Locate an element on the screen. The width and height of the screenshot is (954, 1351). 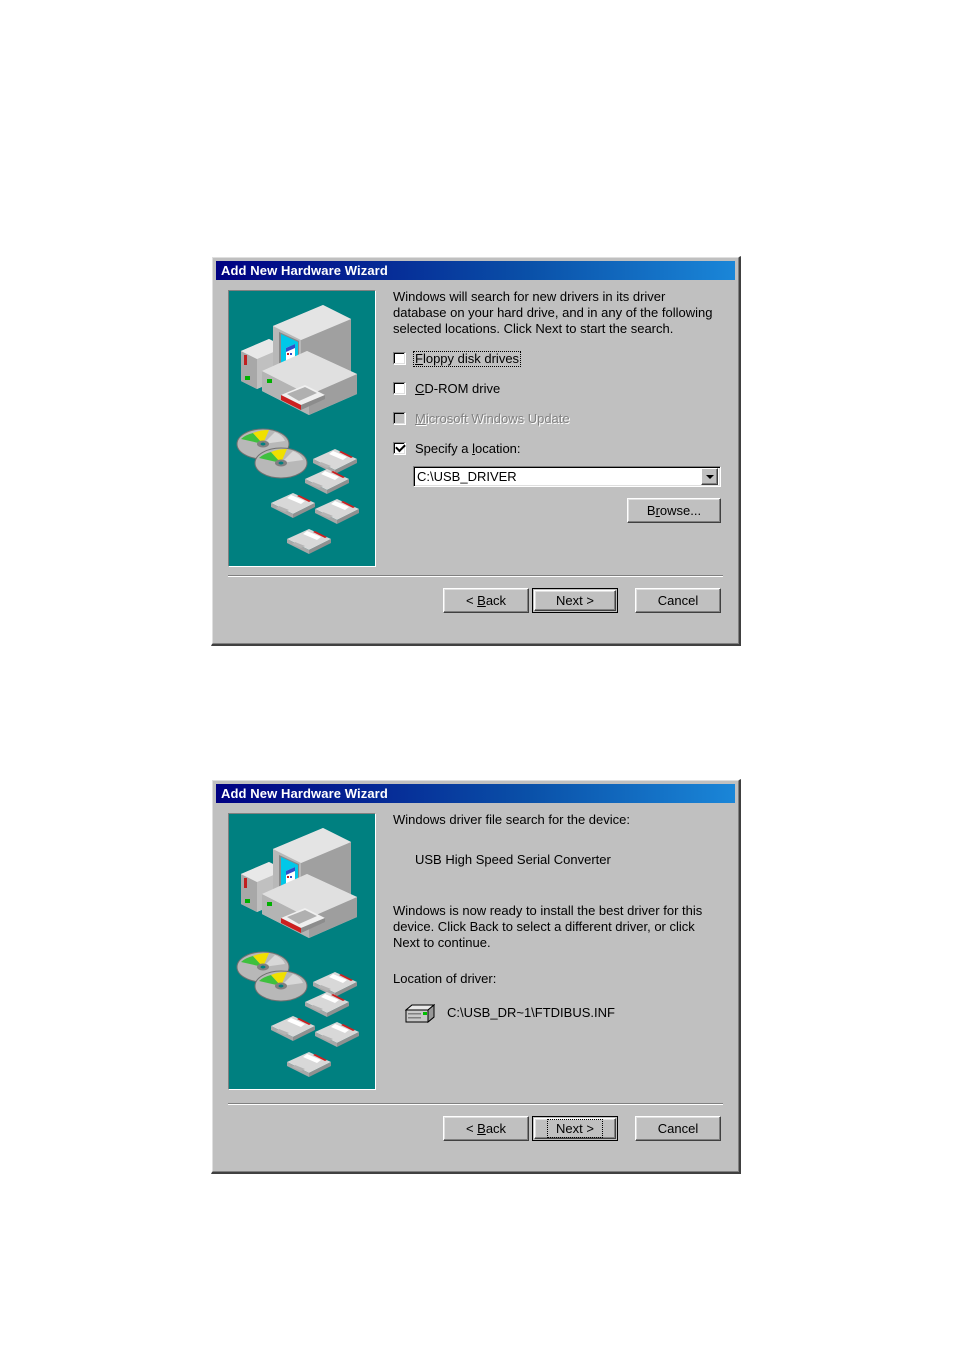
driver-location-row: C:\USB_DR~1\FTDIBUS.INF is located at coordinates (557, 1012).